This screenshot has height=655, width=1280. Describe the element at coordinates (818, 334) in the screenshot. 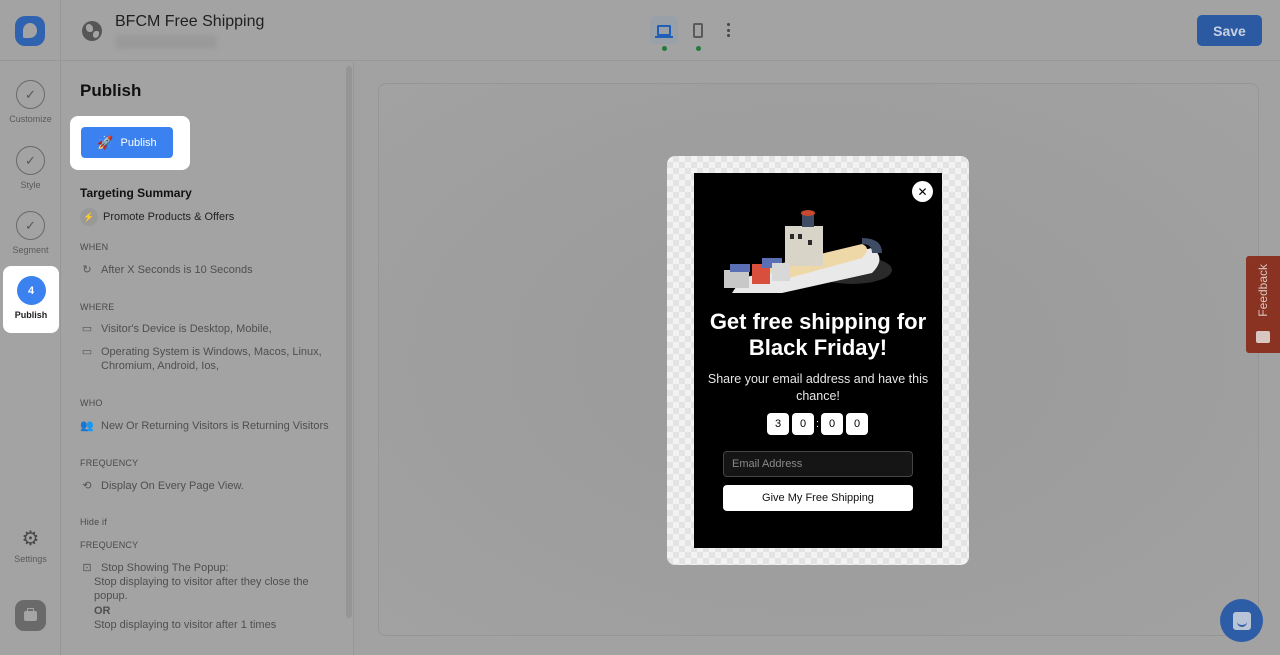

I see `popup-headline: Get free shipping for Black Friday!` at that location.